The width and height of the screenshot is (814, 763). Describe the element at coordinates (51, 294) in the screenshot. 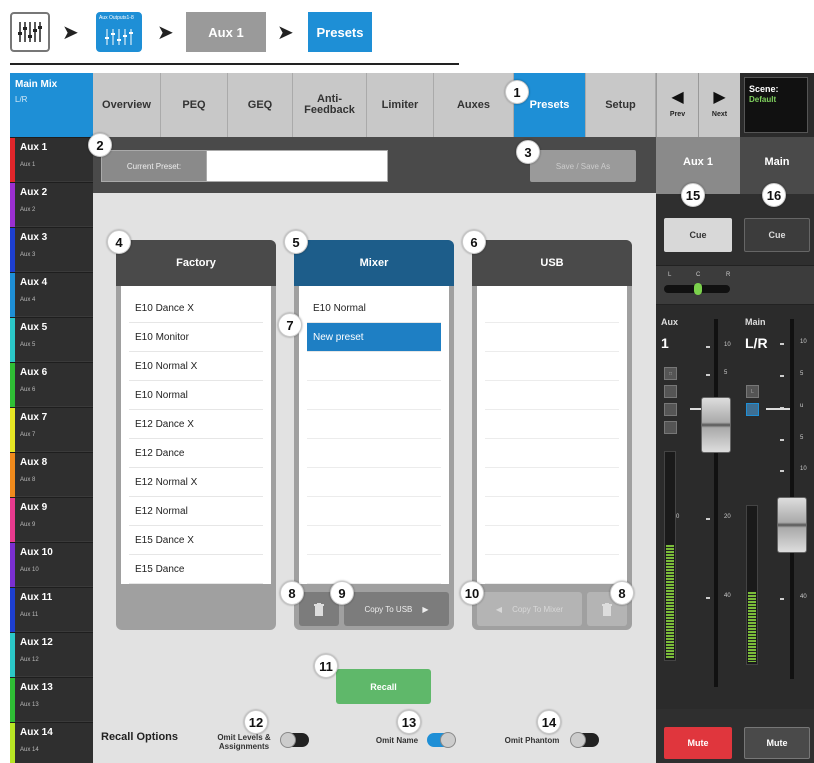

I see `sidebar-item-aux: Aux 4 Aux 4` at that location.